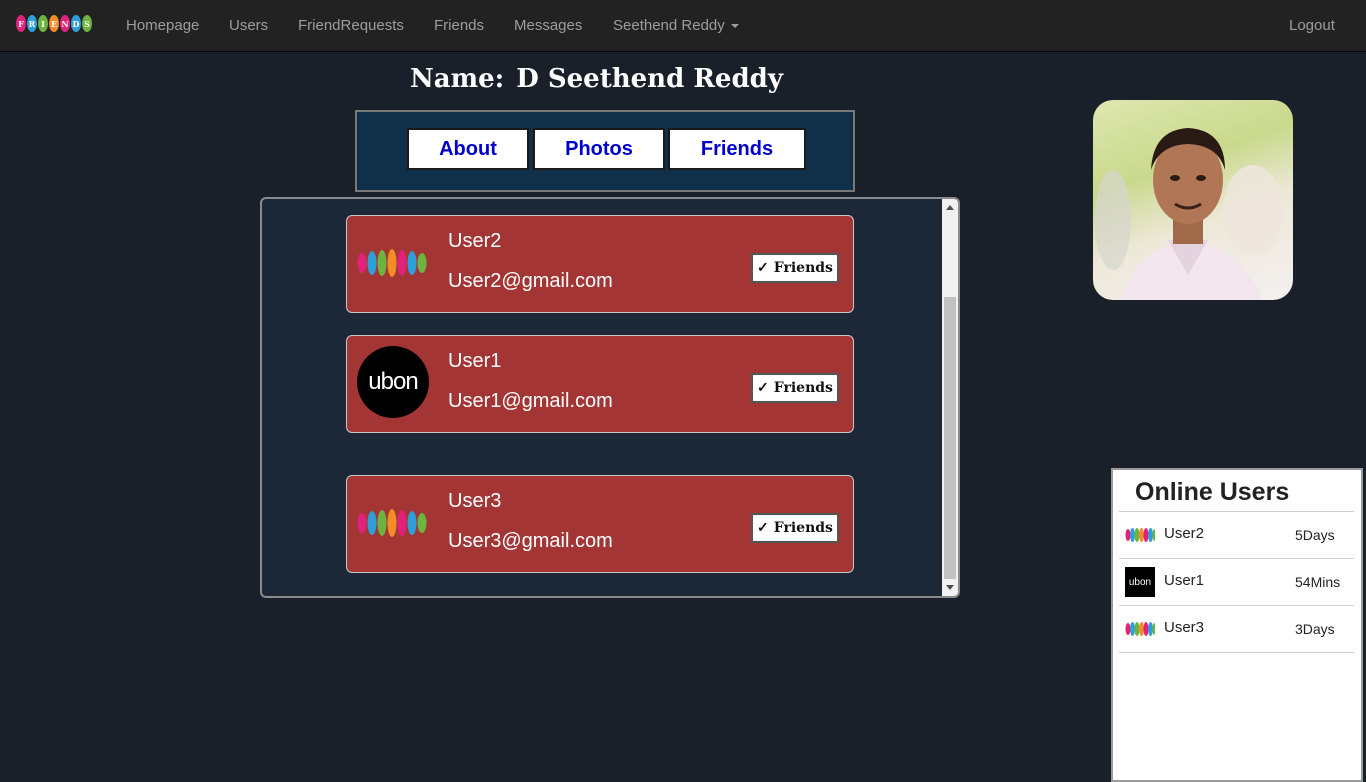 This screenshot has width=1366, height=782. I want to click on online-user-name: User1, so click(1184, 580).